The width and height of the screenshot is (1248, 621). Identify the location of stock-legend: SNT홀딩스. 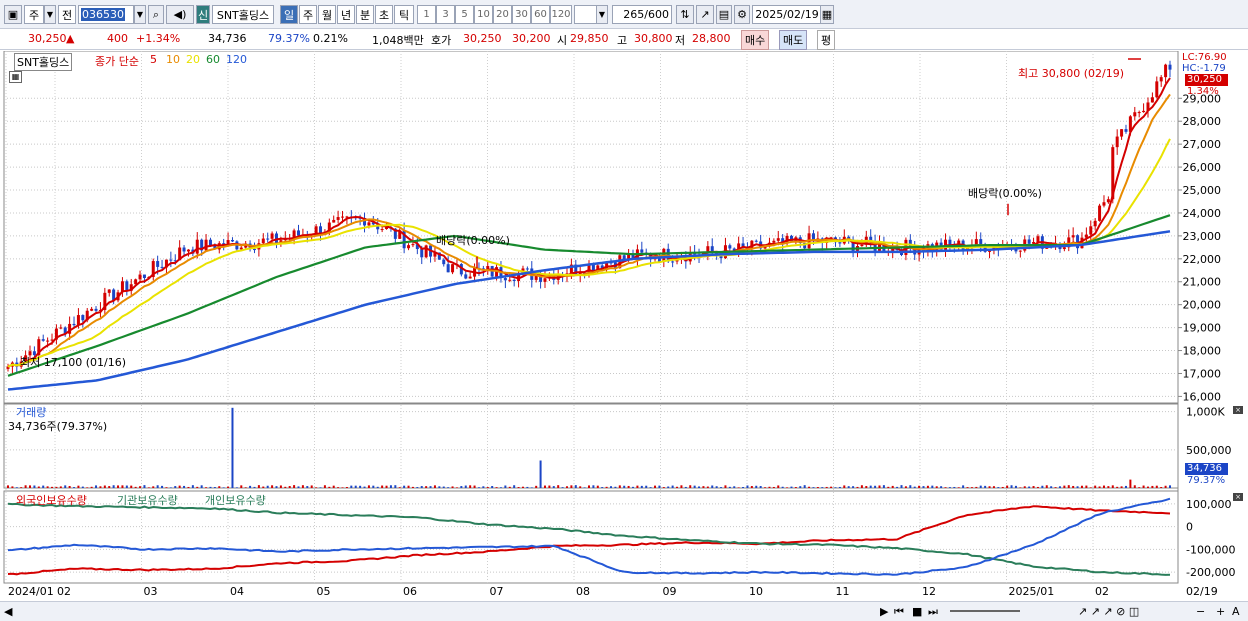
(43, 62).